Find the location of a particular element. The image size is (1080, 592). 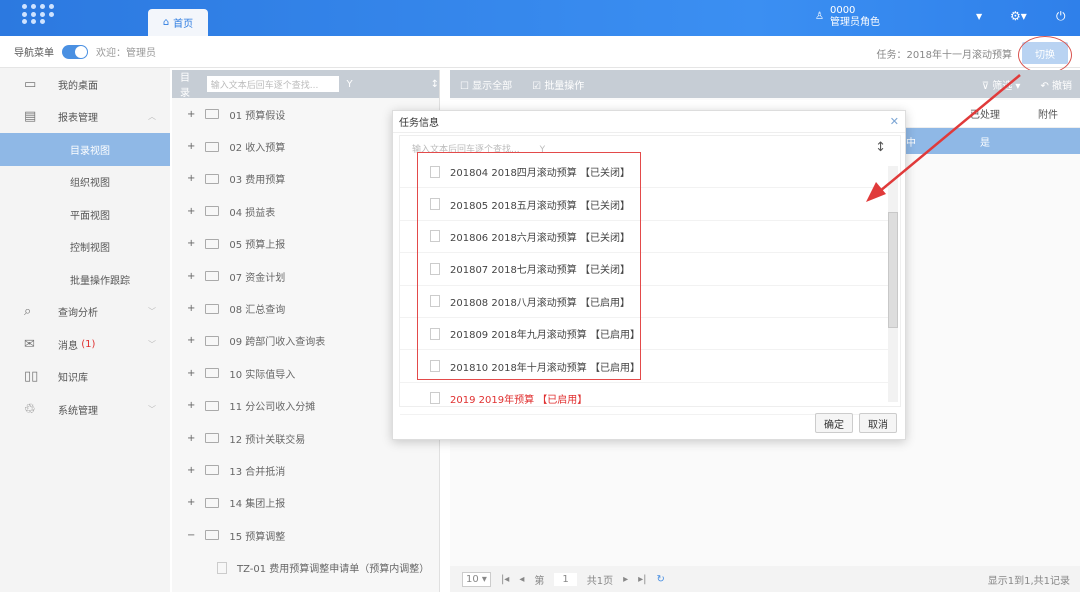

tree-node-label: 13 合并抵消 is located at coordinates (257, 472).